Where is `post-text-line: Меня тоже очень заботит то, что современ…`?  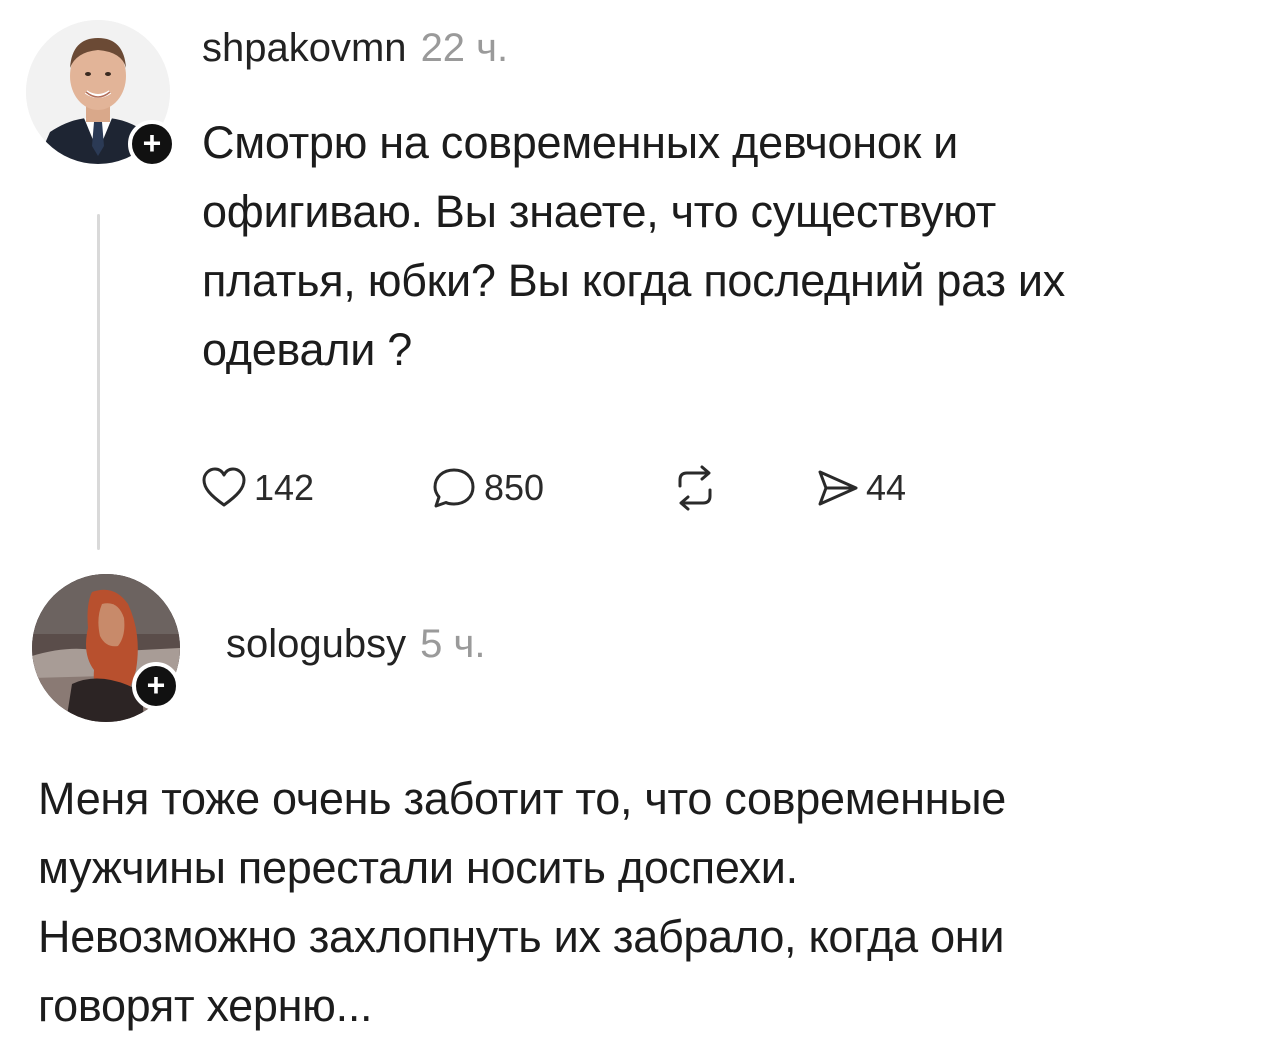 post-text-line: Меня тоже очень заботит то, что современ… is located at coordinates (522, 798).